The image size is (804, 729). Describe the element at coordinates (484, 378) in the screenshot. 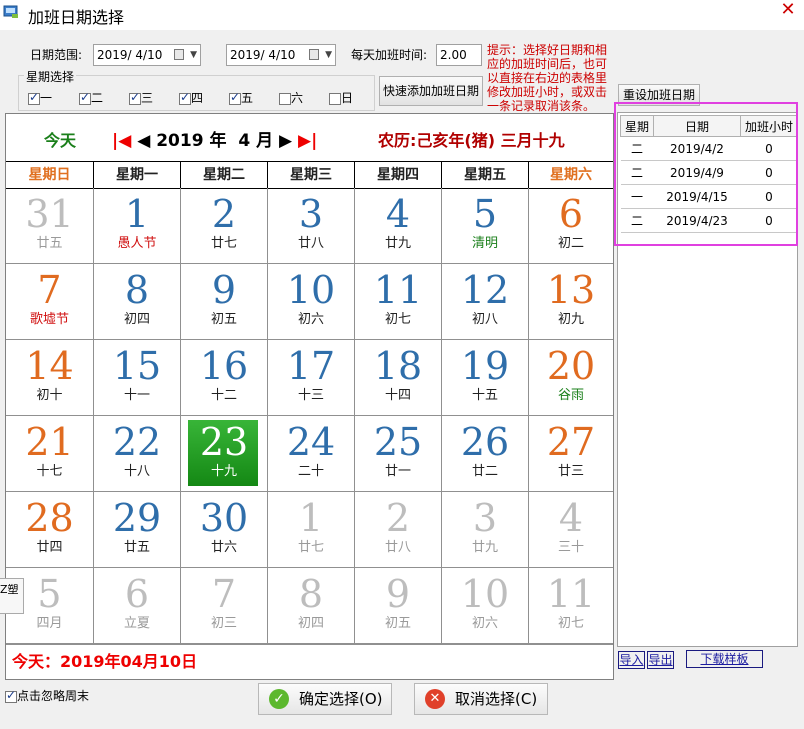

I see `day-cell: 19 十五` at that location.